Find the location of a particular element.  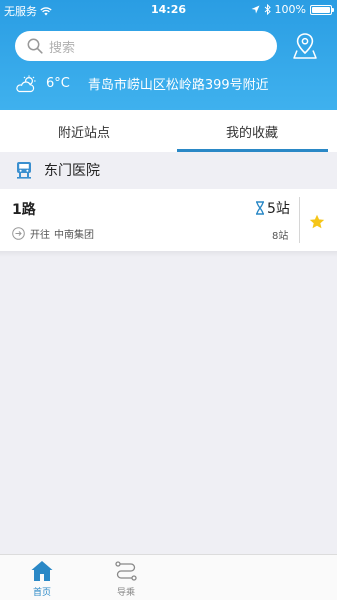

weather-bar: 6°C 青岛市崂山区松岭路399号附近 is located at coordinates (141, 83).